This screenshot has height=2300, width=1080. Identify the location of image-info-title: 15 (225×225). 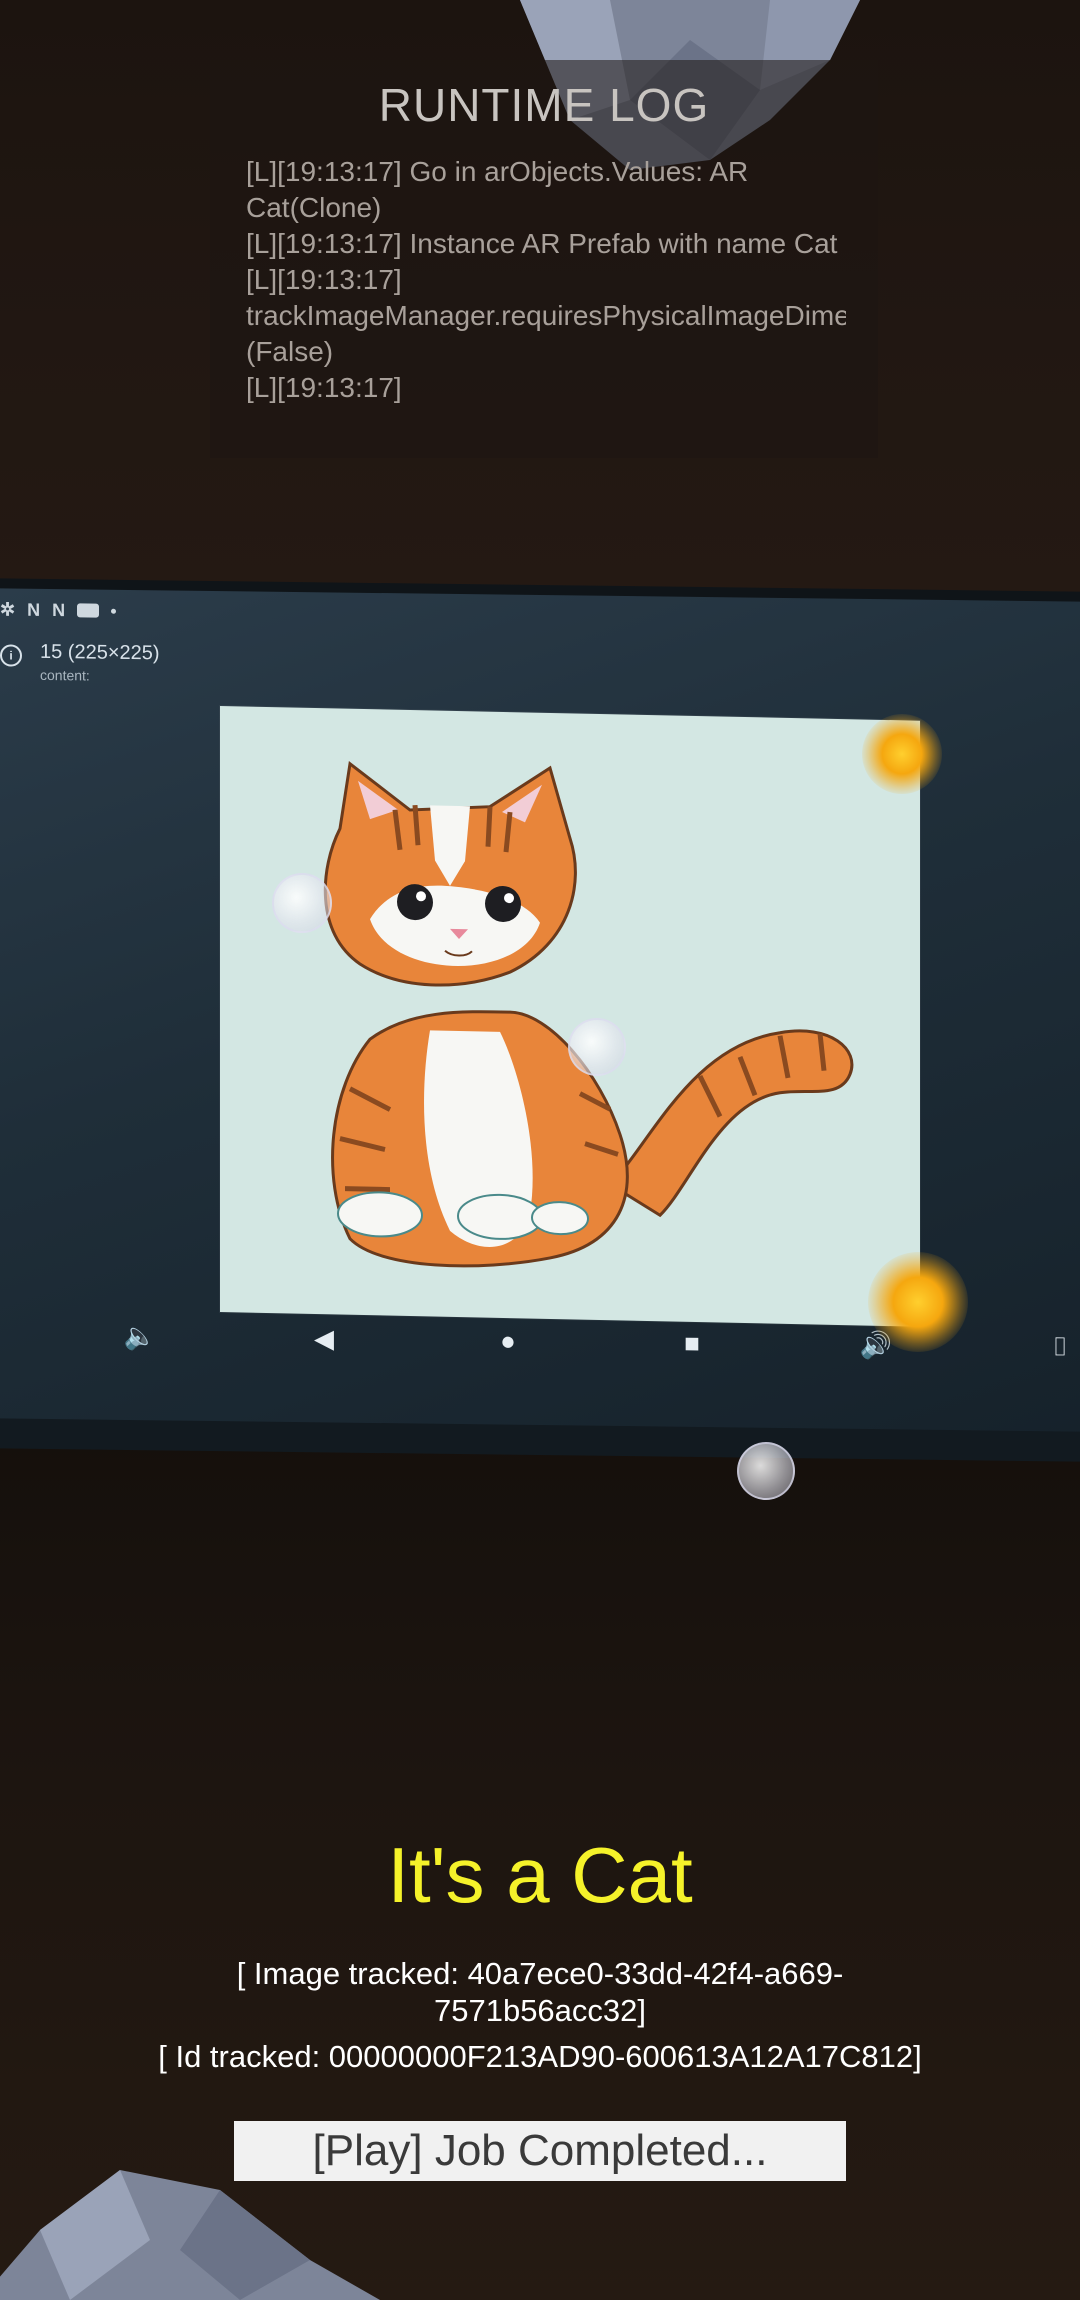
(100, 652).